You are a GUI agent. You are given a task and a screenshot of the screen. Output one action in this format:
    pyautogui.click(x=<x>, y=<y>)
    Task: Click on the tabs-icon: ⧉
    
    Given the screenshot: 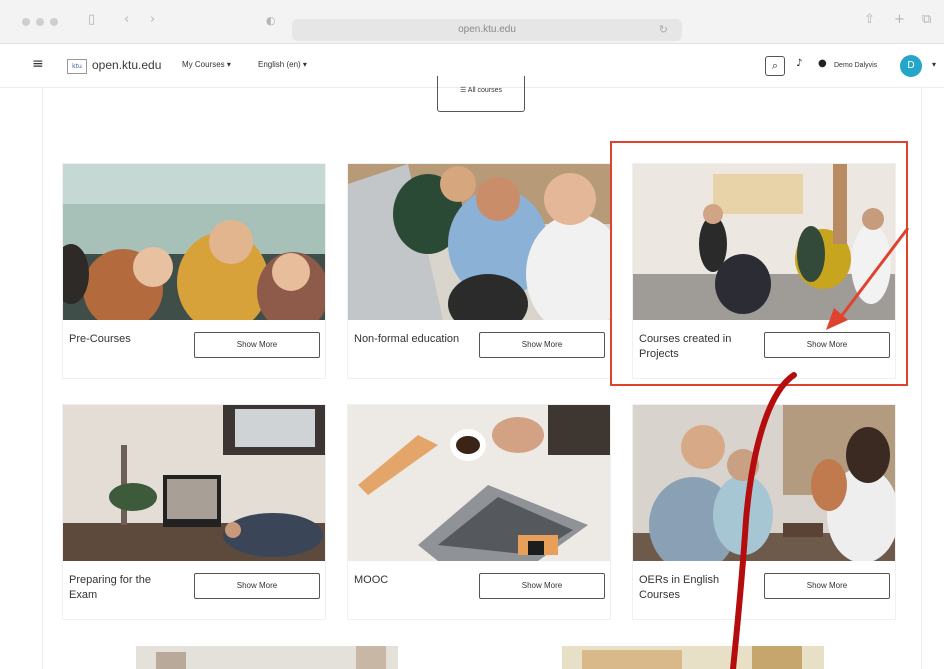 What is the action you would take?
    pyautogui.click(x=926, y=19)
    